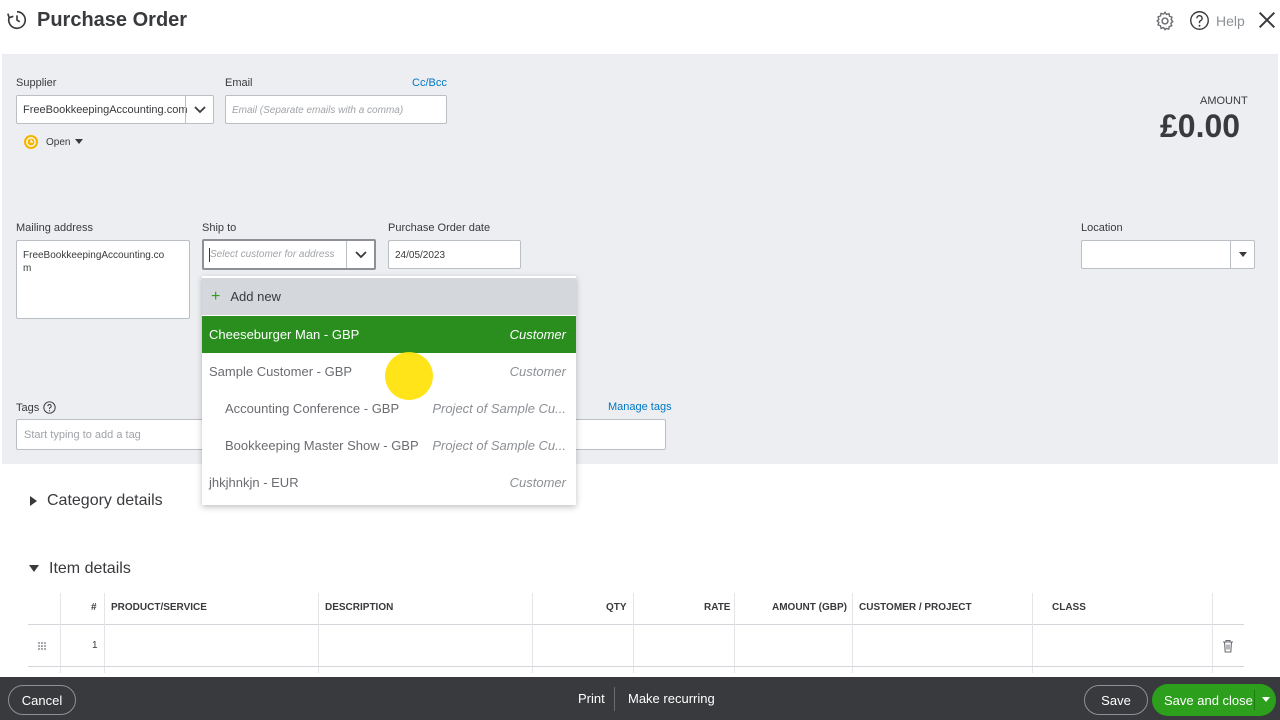 Image resolution: width=1280 pixels, height=720 pixels. I want to click on col-header-amount: AMOUNT (GBP), so click(809, 607).